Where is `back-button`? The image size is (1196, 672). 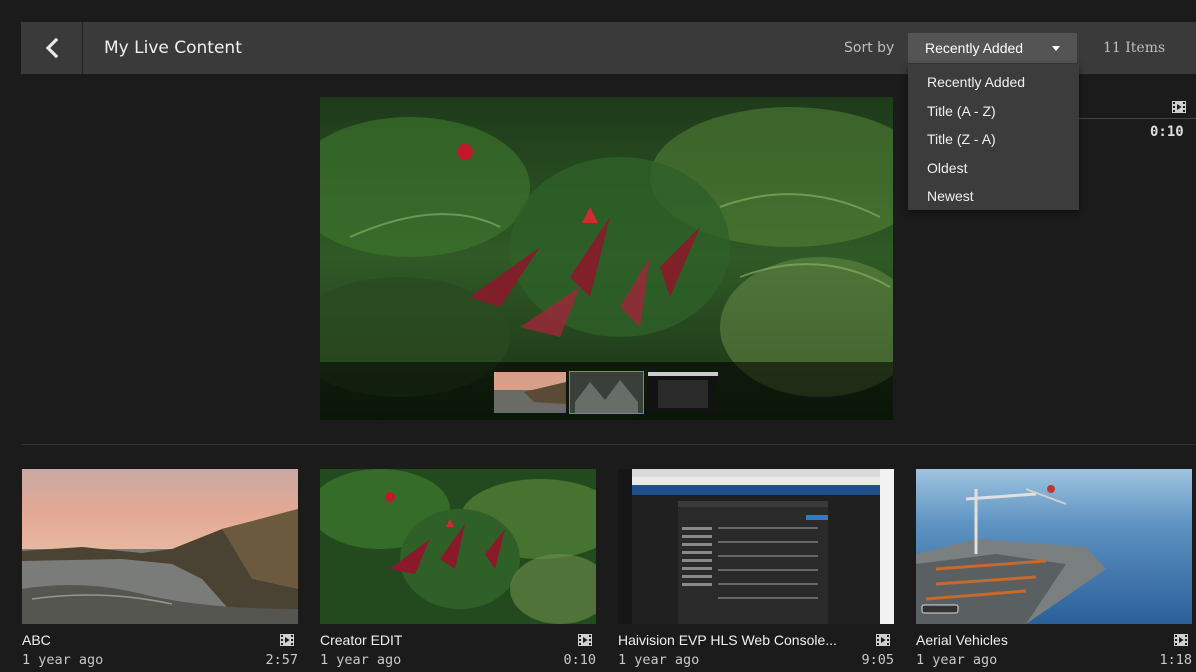
back-button is located at coordinates (52, 48).